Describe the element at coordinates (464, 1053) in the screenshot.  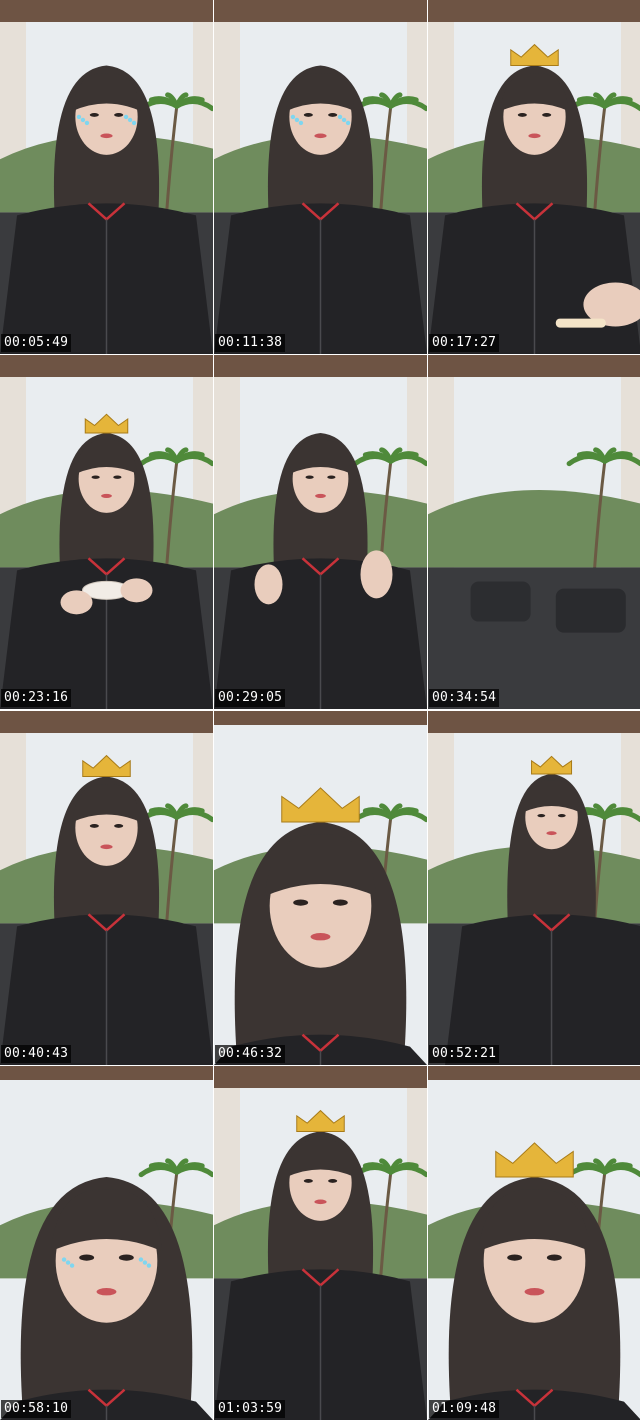
I see `timestamp-label: 00:52:21` at that location.